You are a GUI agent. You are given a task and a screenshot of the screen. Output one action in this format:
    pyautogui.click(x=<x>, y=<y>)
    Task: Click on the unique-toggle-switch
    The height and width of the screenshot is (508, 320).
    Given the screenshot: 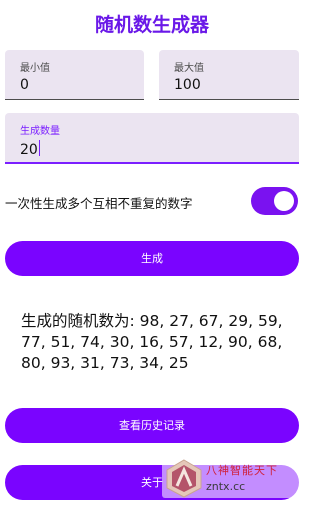 What is the action you would take?
    pyautogui.click(x=274, y=201)
    